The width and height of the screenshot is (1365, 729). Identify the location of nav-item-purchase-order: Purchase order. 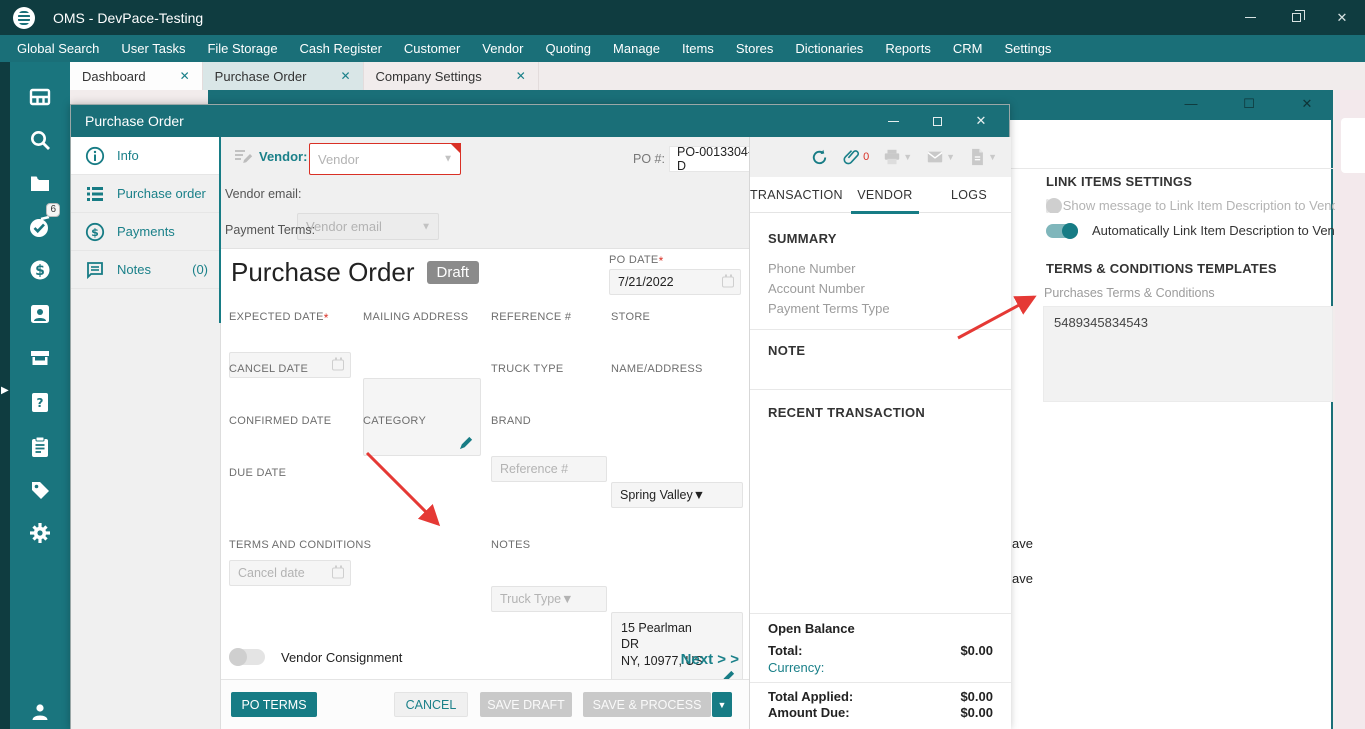
(145, 194).